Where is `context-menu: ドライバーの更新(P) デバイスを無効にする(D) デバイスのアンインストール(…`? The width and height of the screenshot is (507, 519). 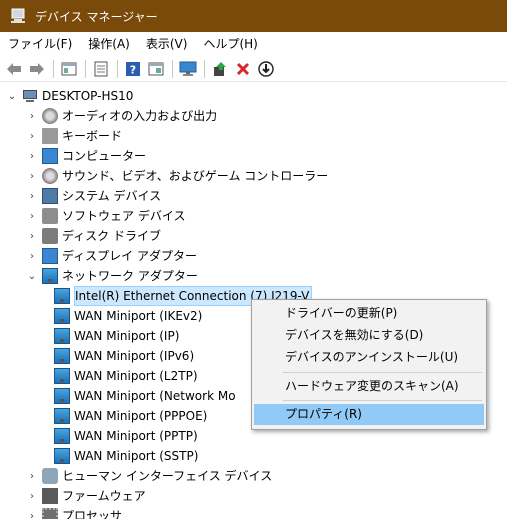
context-menu: ドライバーの更新(P) デバイスを無効にする(D) デバイスのアンインストール(… is located at coordinates (369, 364).